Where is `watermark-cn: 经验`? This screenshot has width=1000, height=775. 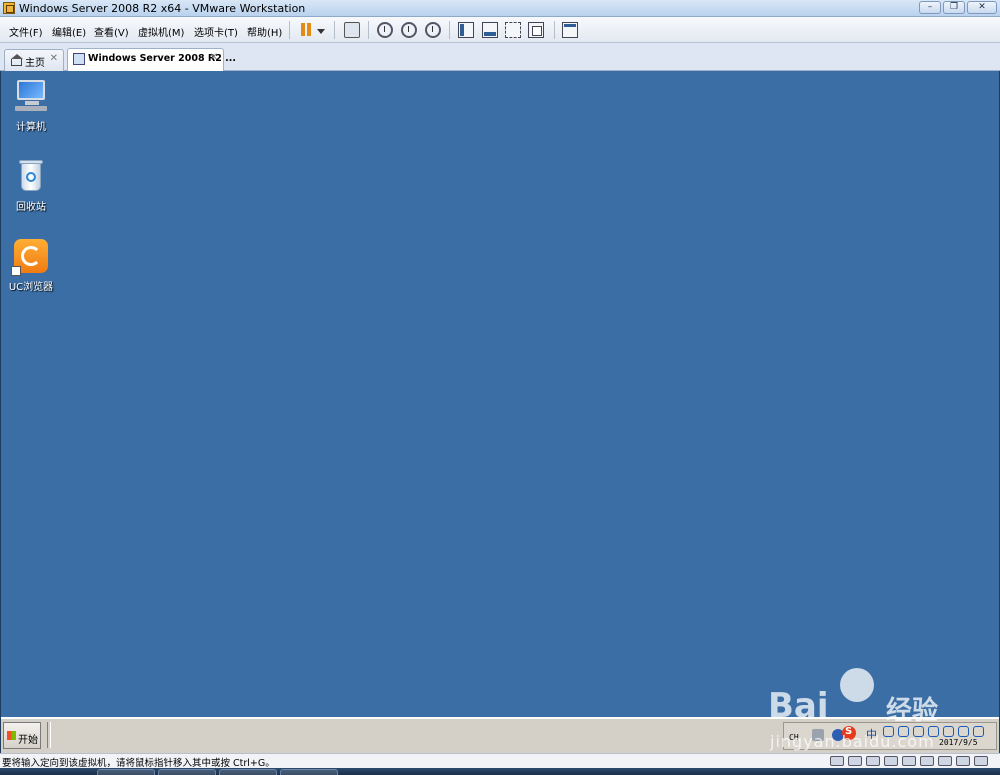 watermark-cn: 经验 is located at coordinates (912, 711).